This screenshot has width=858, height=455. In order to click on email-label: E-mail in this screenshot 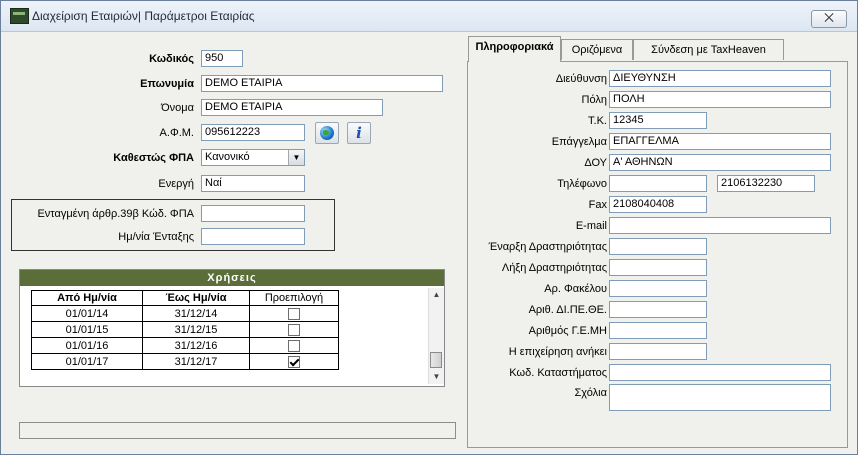, I will do `click(591, 226)`.